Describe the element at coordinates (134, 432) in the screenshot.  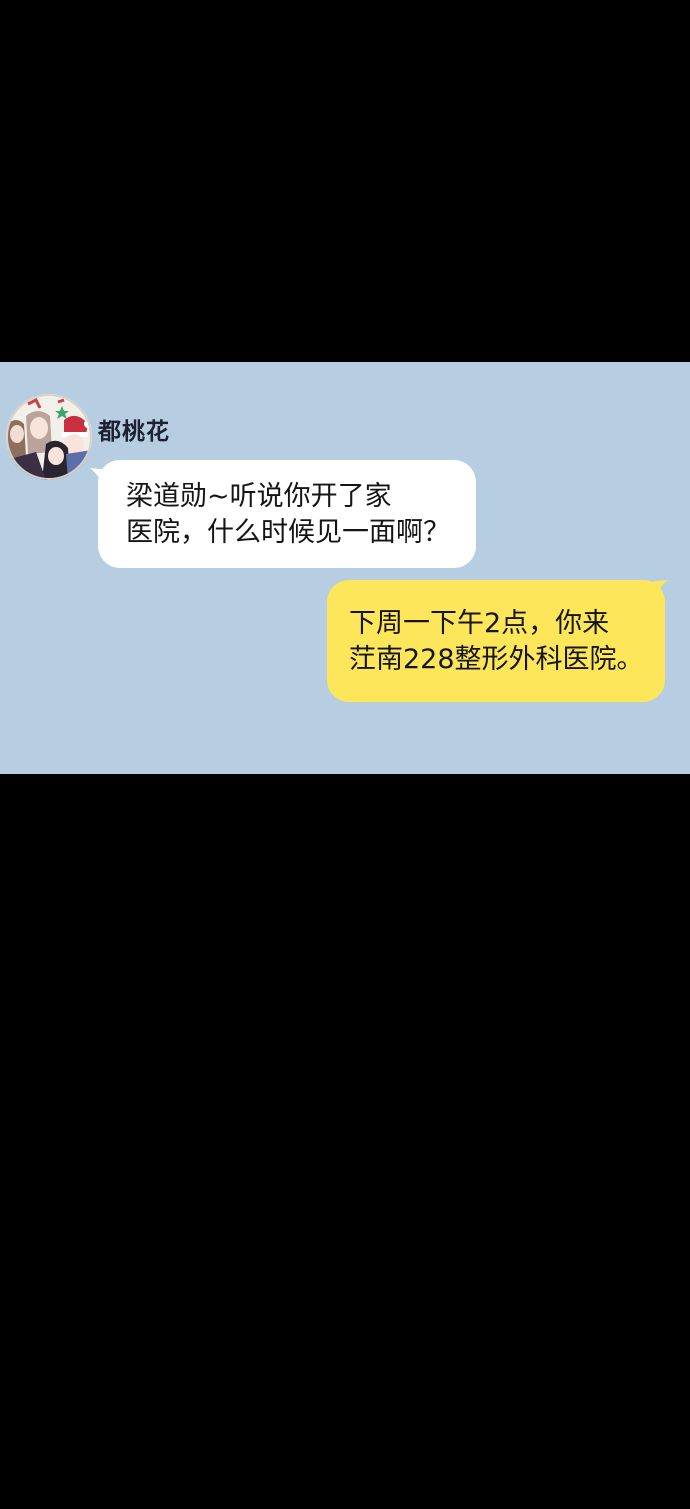
I see `contact-name: 都桃花` at that location.